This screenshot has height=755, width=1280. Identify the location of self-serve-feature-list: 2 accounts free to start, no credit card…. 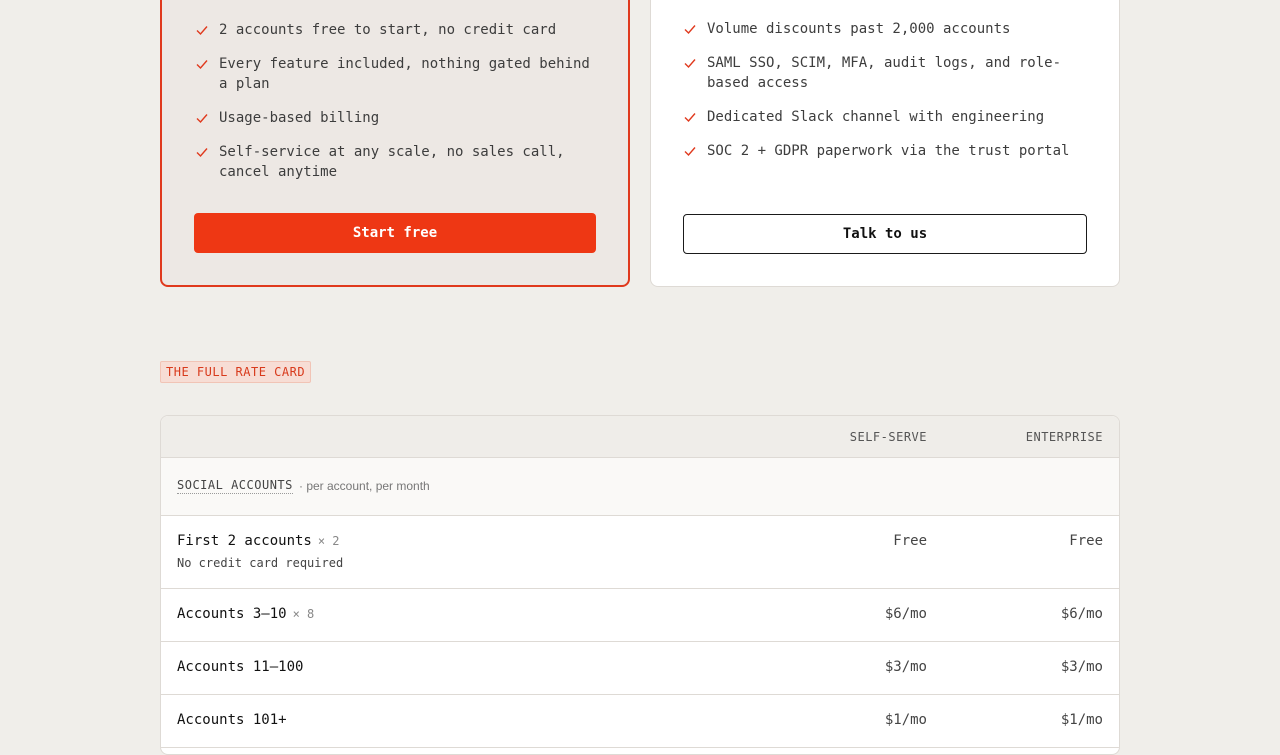
(397, 108).